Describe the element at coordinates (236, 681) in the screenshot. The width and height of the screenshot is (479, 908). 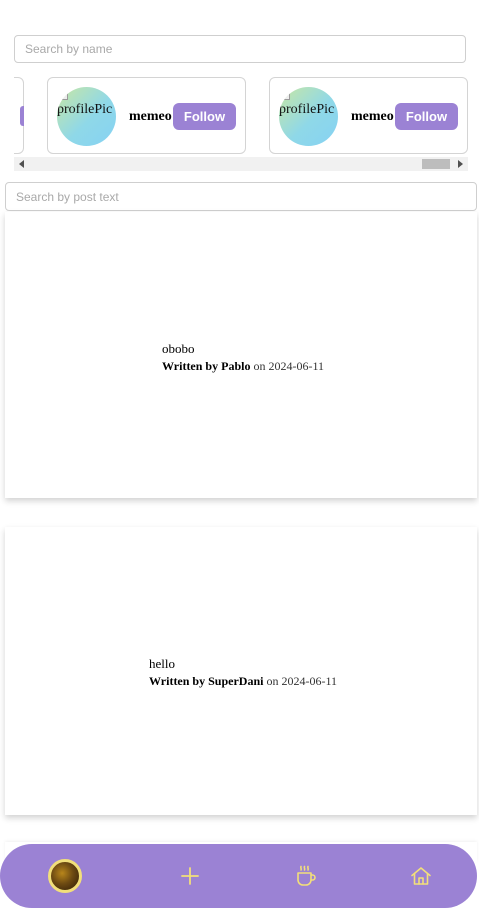
I see `post-author: SuperDani` at that location.